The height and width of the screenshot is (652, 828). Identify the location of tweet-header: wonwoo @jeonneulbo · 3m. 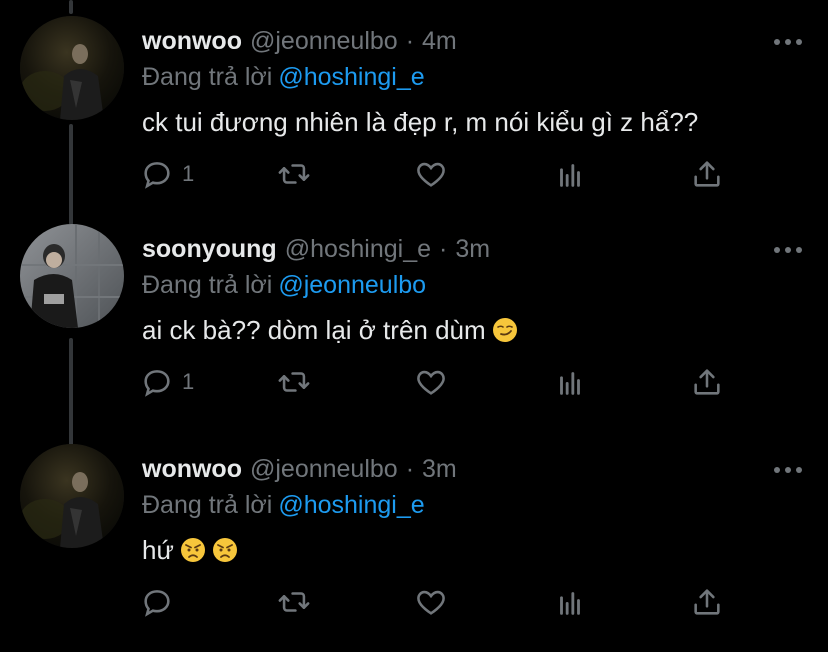
(299, 469).